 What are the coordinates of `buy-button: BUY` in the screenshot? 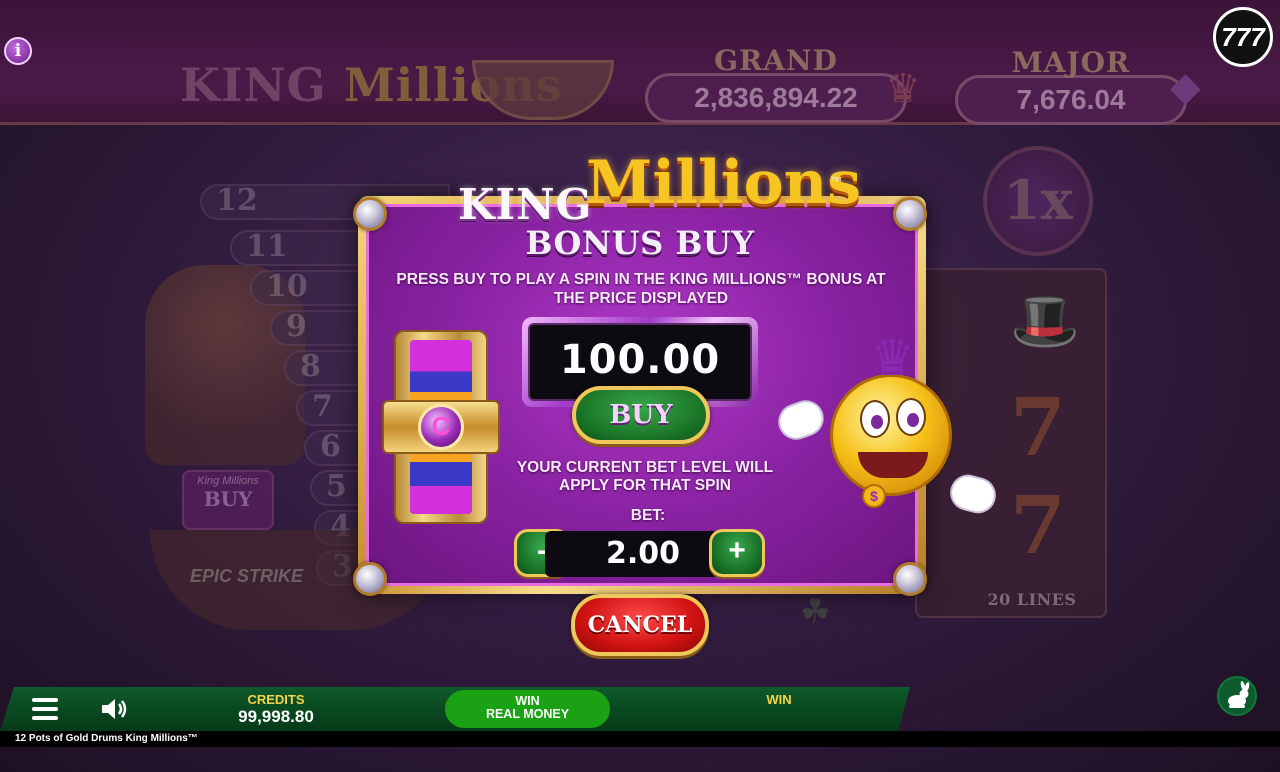 It's located at (641, 415).